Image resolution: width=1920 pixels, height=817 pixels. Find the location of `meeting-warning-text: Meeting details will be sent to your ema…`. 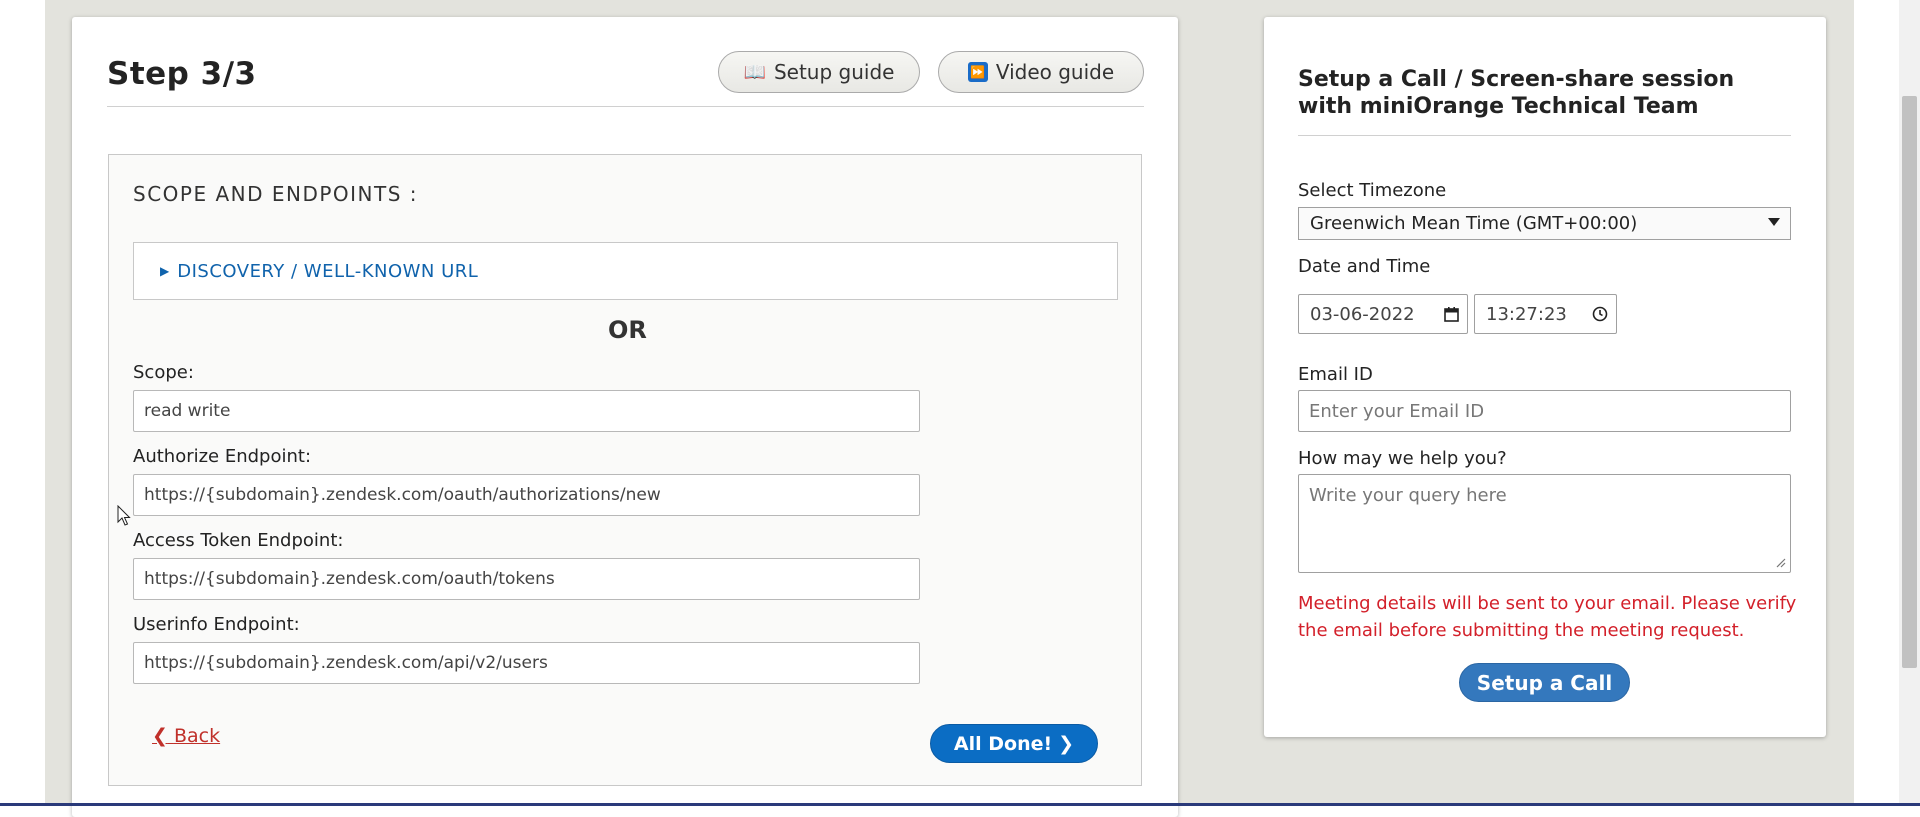

meeting-warning-text: Meeting details will be sent to your ema… is located at coordinates (1547, 617).